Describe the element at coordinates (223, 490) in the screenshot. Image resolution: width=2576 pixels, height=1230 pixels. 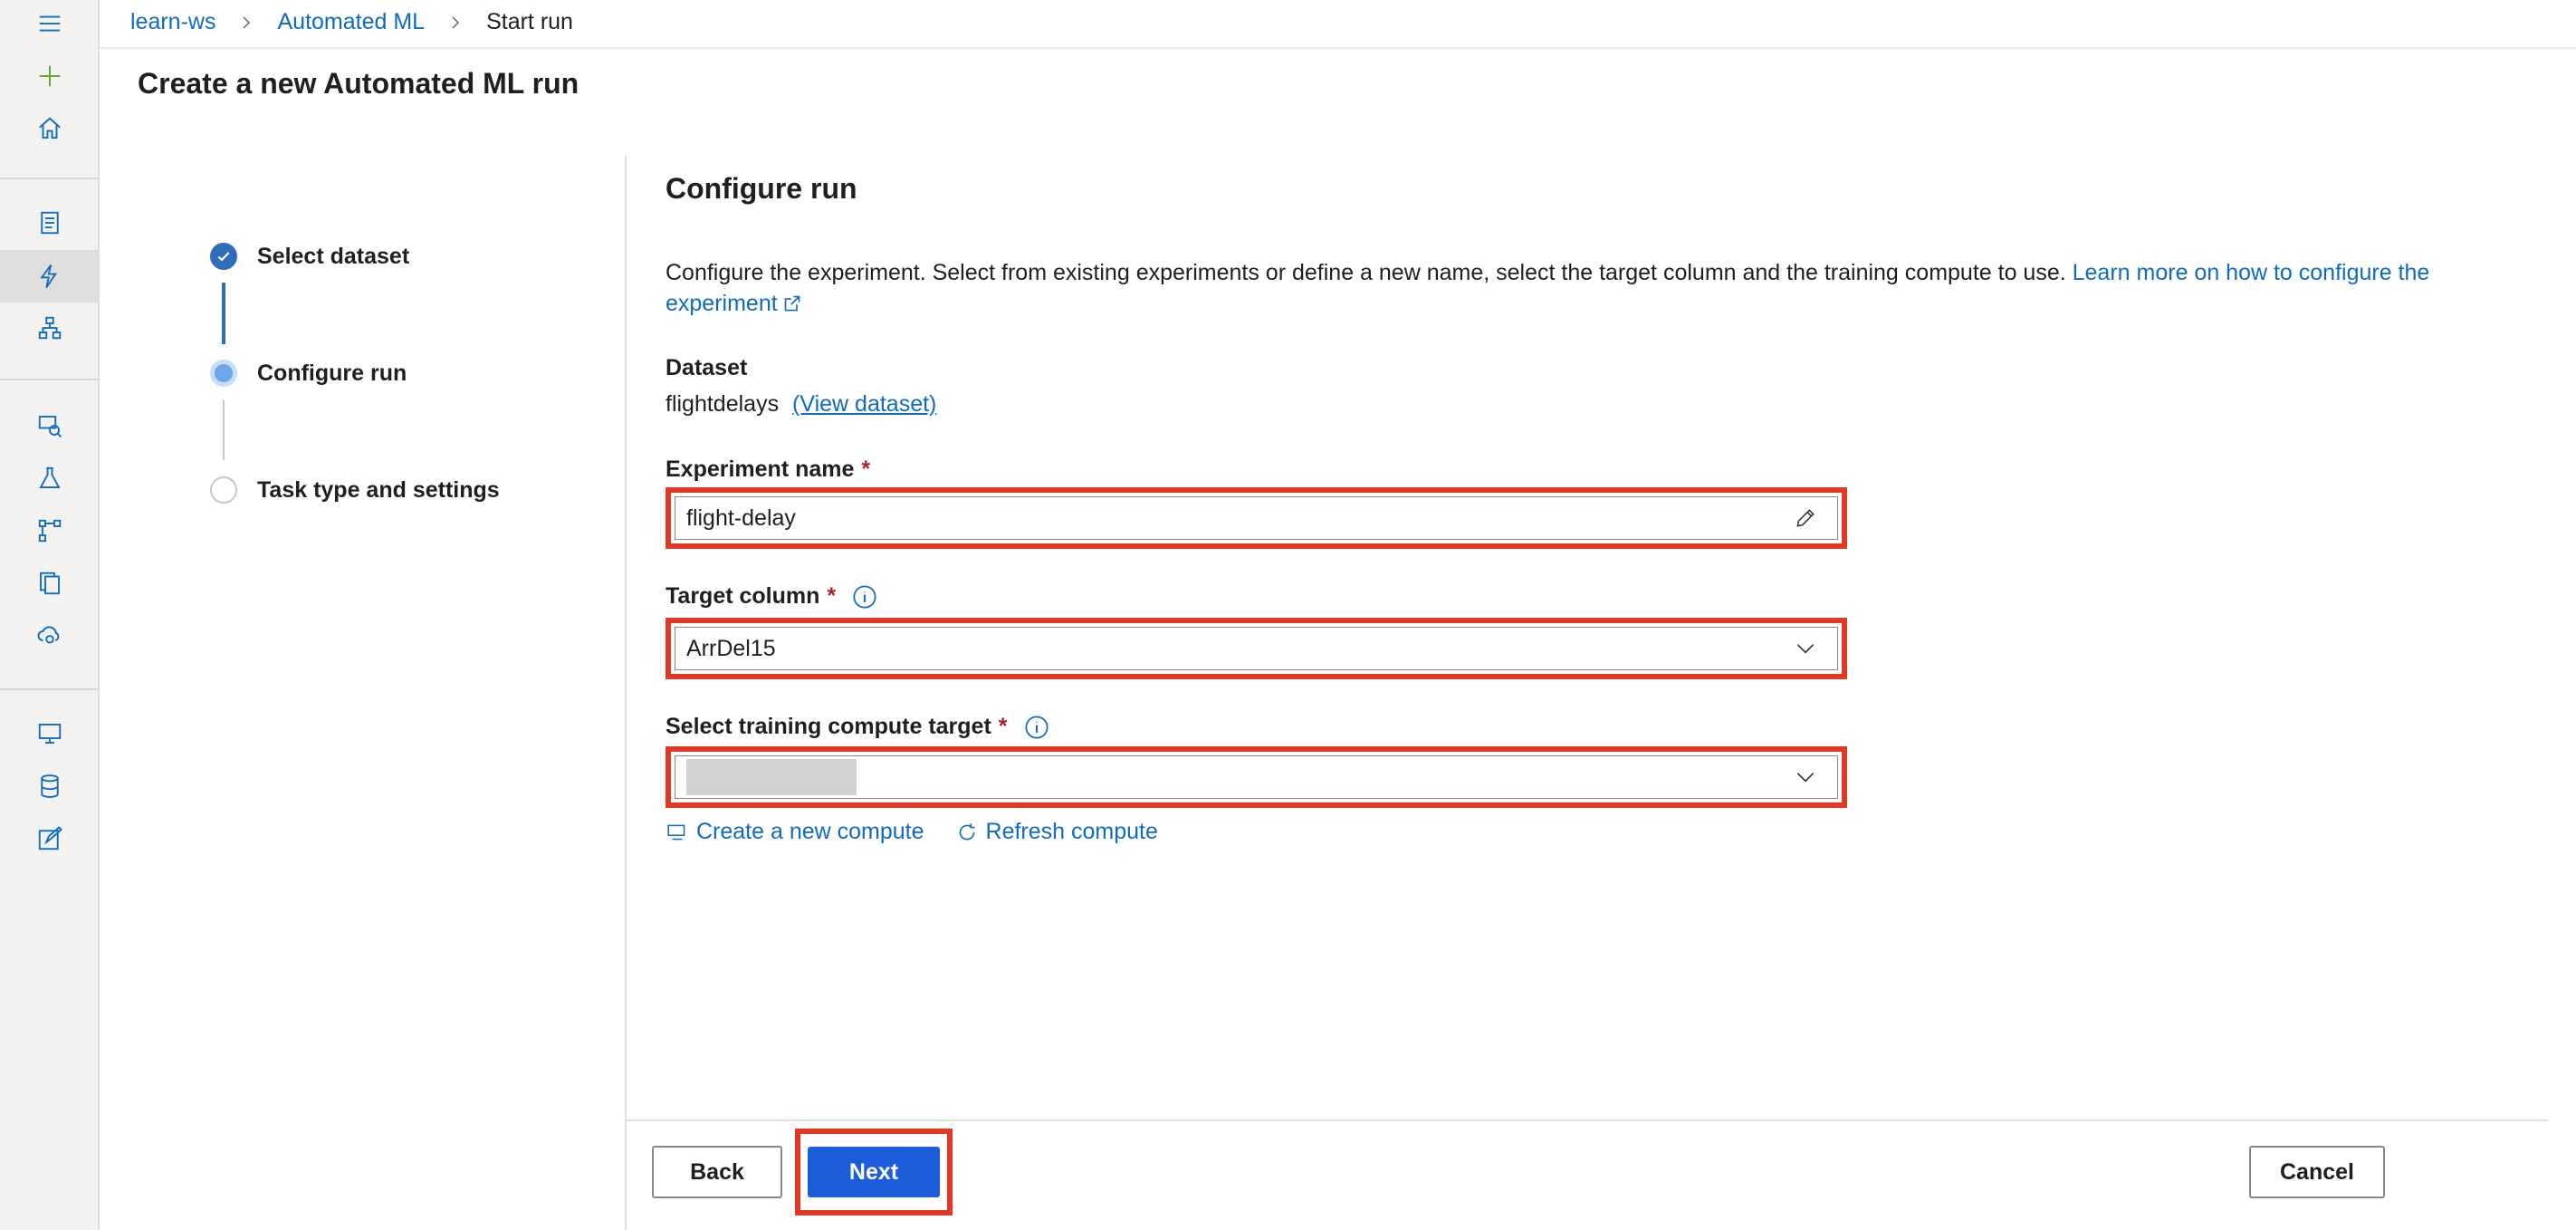
I see `pending-step-indicator` at that location.